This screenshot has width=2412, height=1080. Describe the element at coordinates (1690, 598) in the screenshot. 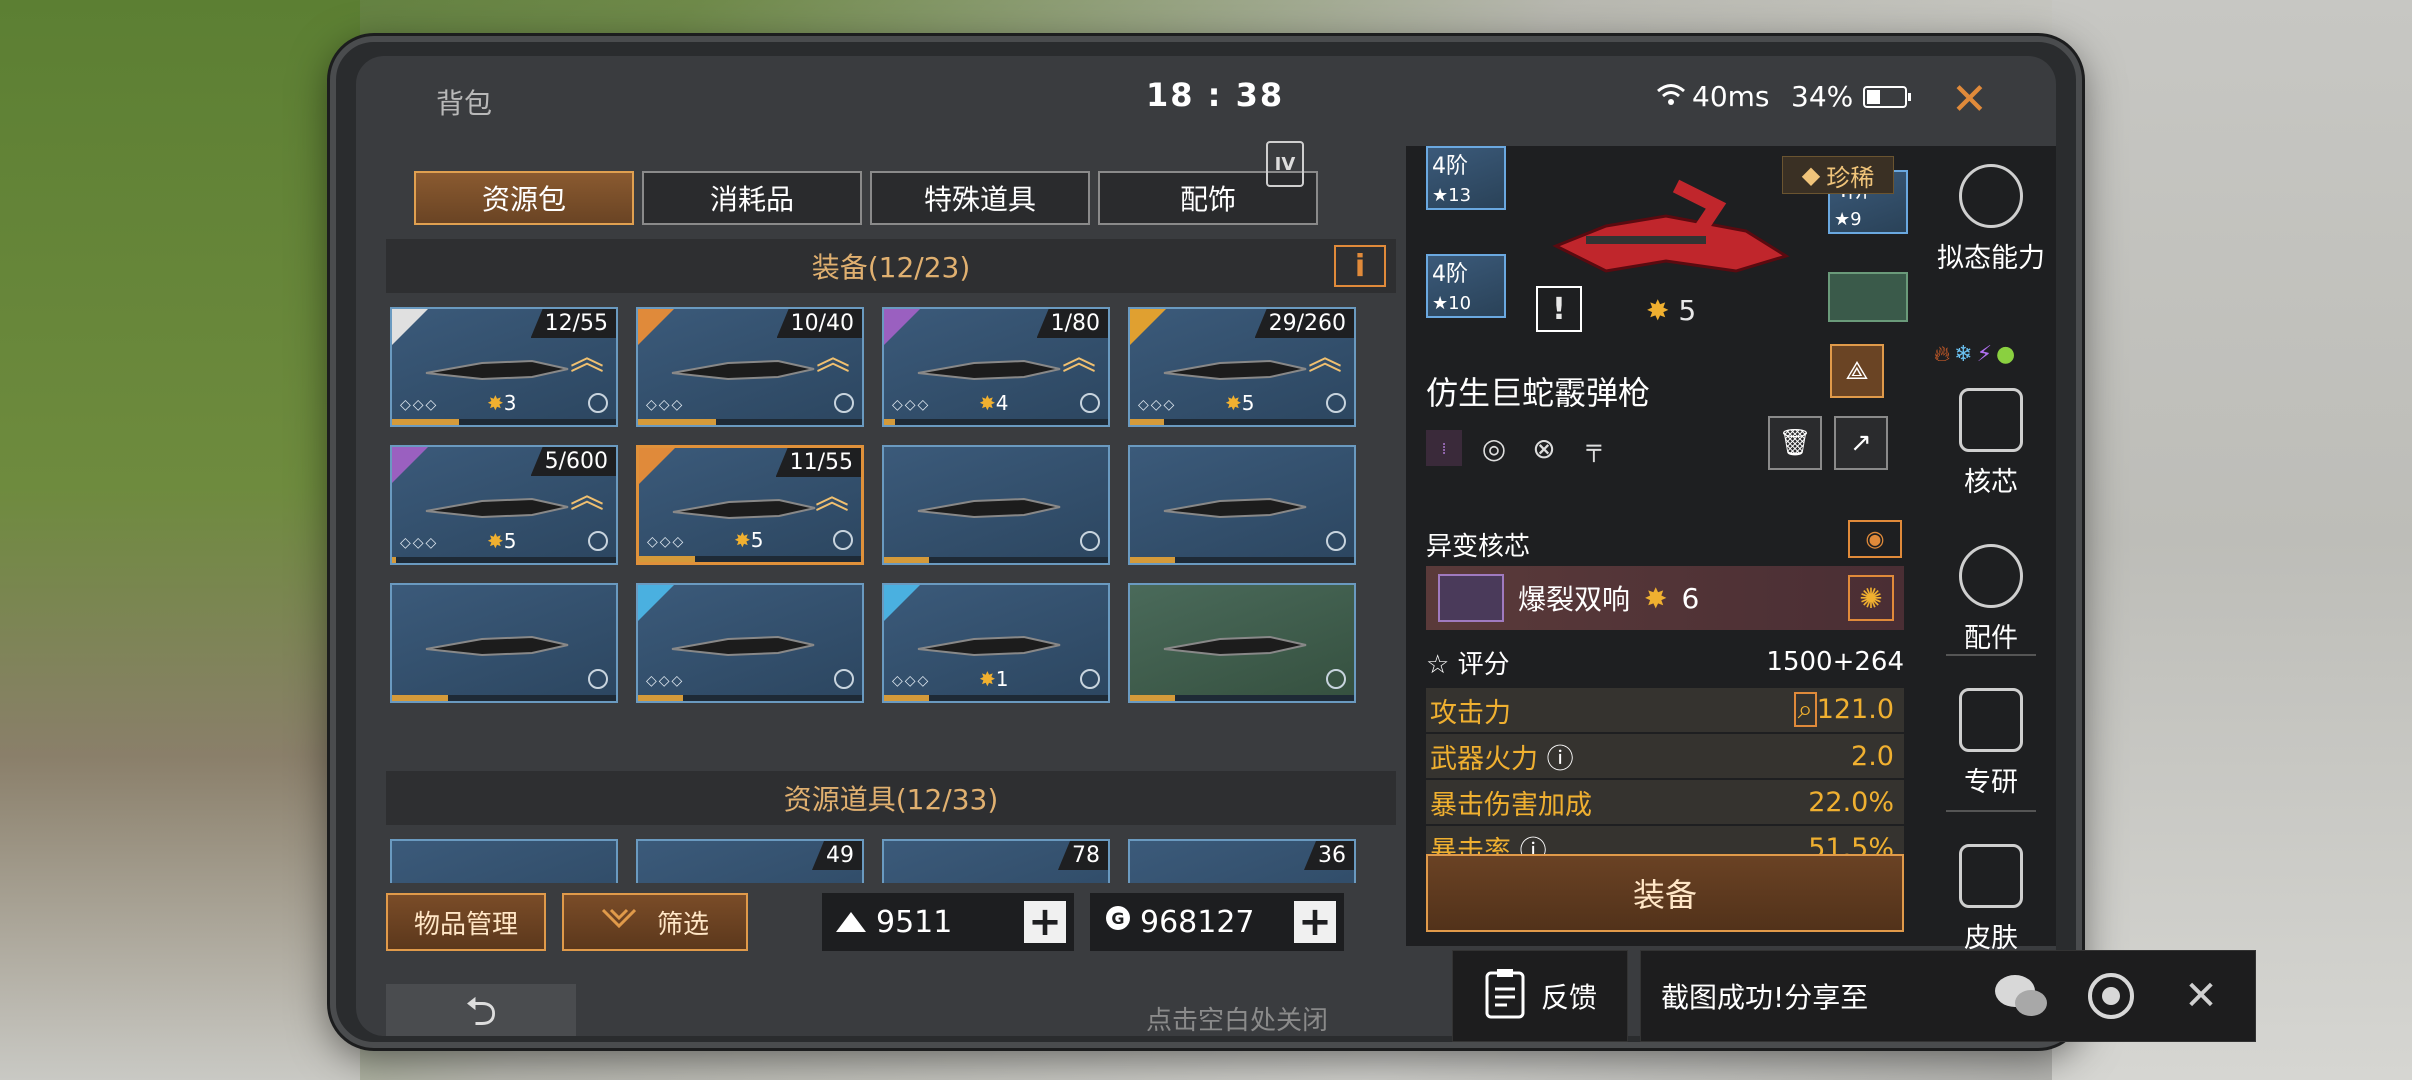

I see `core-stars: 6` at that location.